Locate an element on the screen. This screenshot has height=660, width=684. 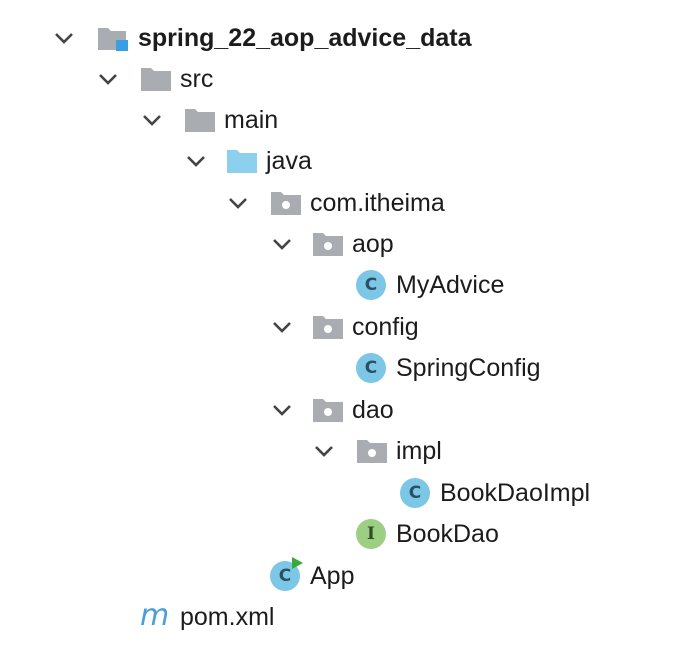
project-label: spring_22_aop_advice_data is located at coordinates (305, 38).